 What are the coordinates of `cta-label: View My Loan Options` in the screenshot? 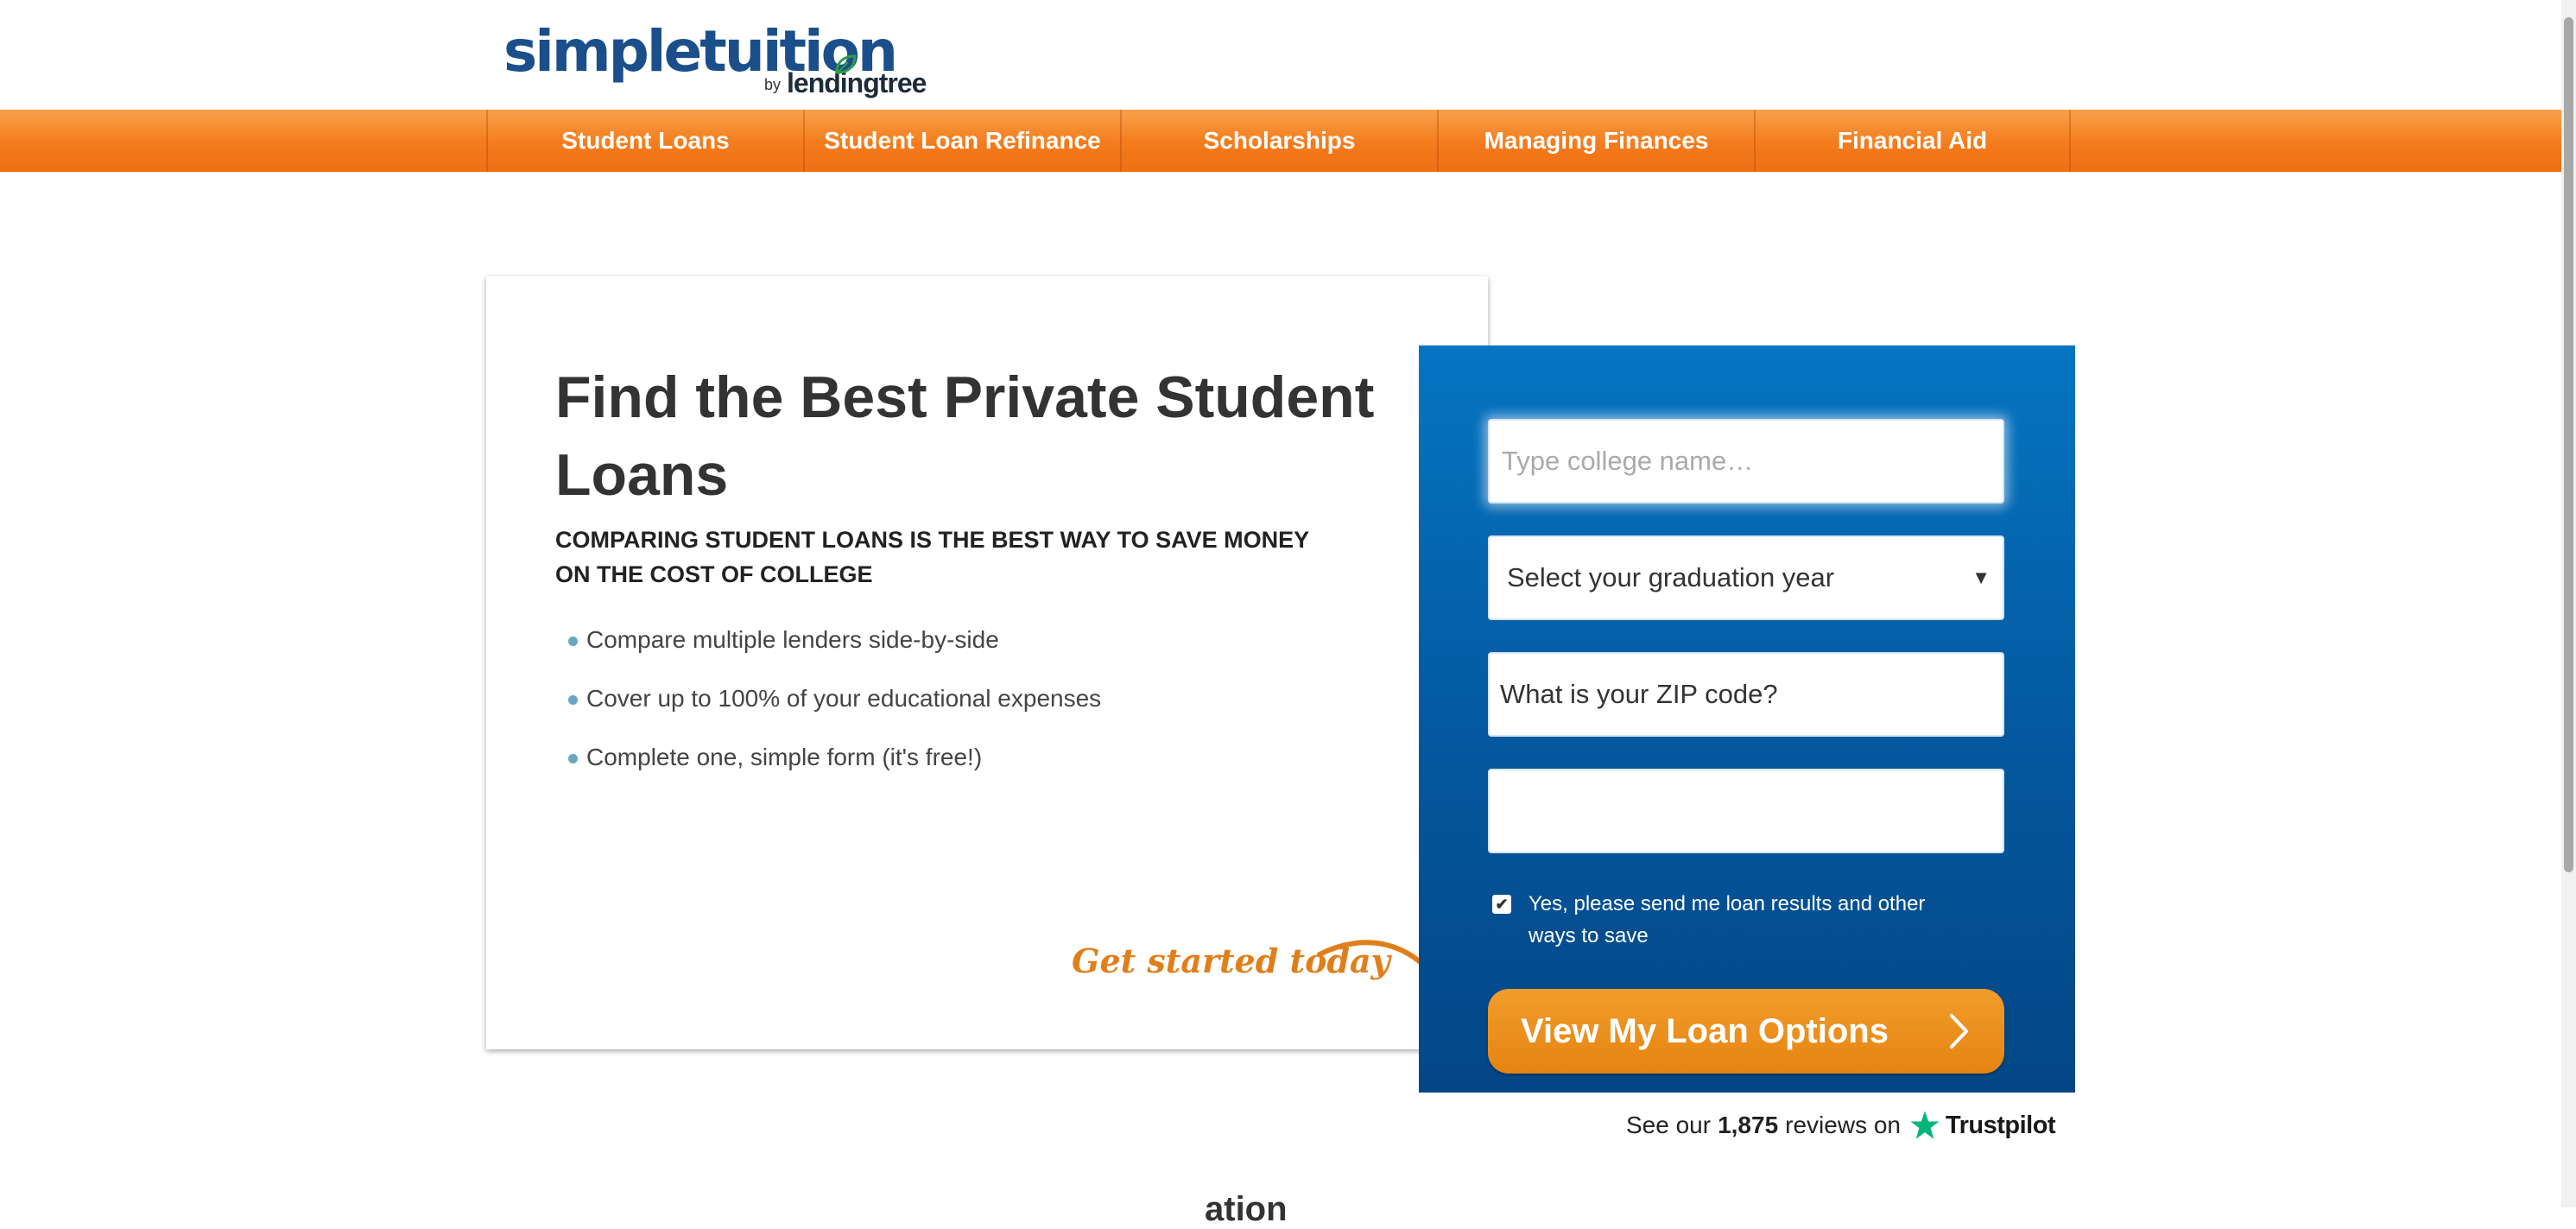 It's located at (1705, 1030).